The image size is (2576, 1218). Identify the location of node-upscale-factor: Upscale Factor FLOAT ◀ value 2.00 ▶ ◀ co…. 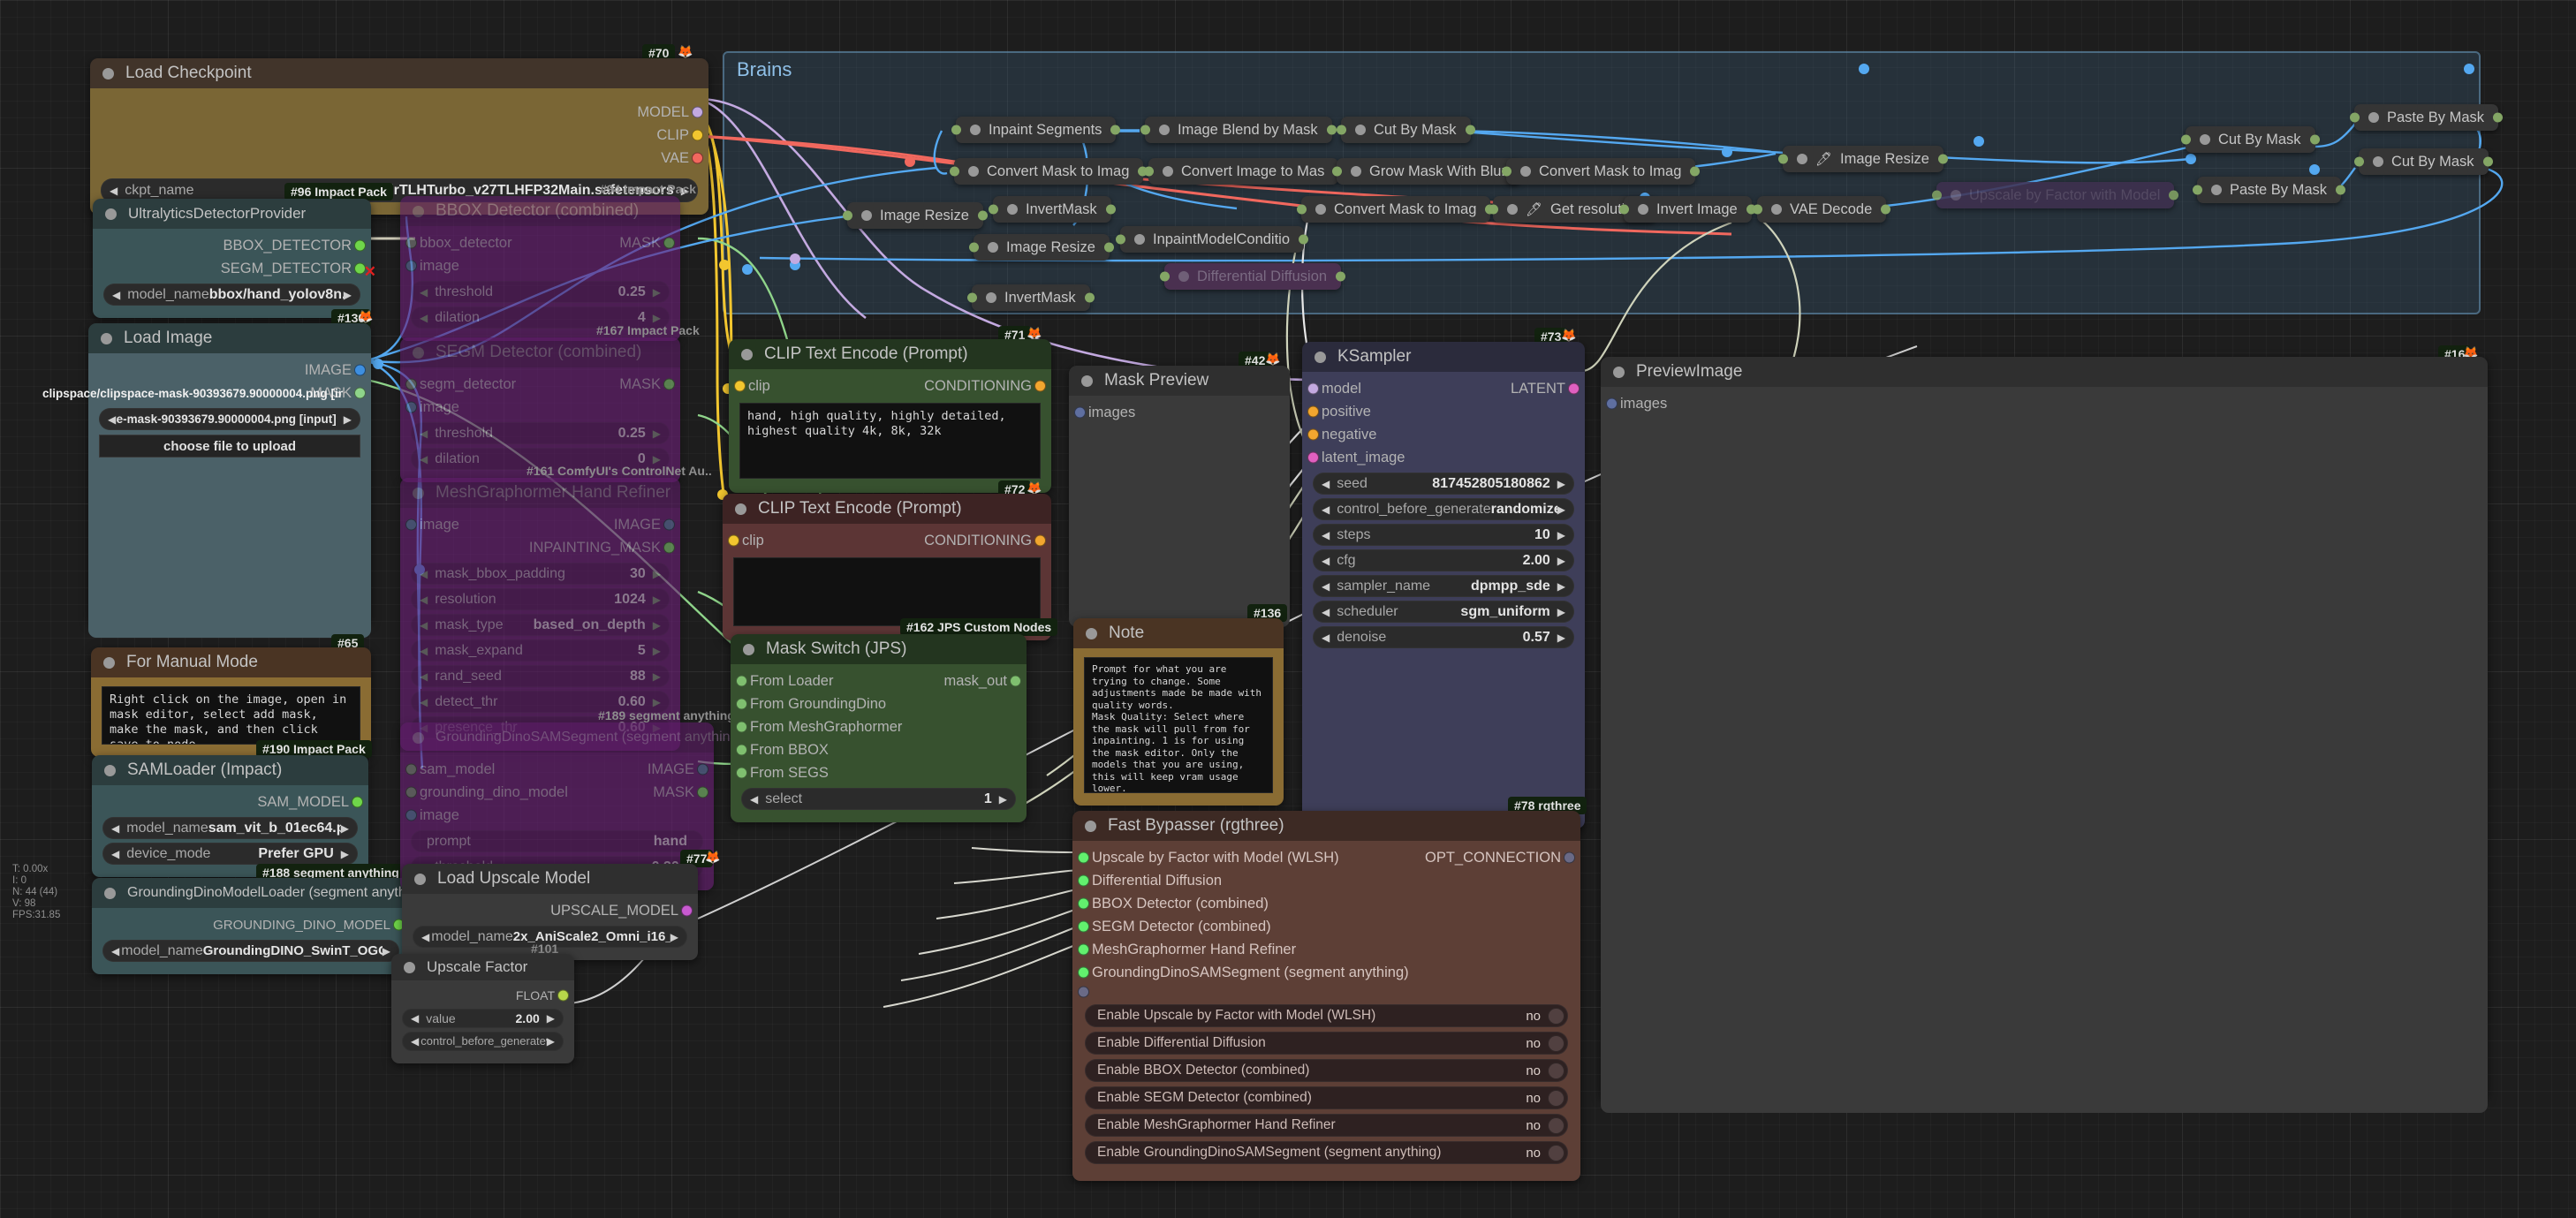
(483, 1009).